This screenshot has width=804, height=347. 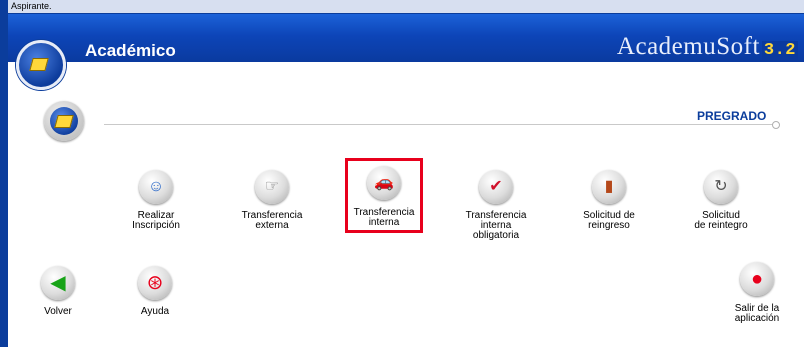 I want to click on transferencia-externa-button: ☞, so click(x=272, y=187).